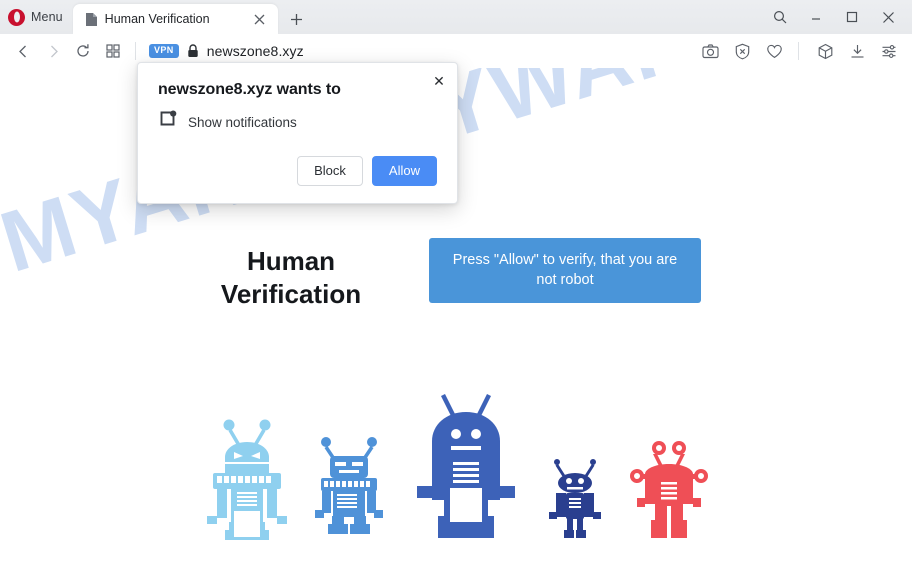 The width and height of the screenshot is (912, 582). I want to click on vpn-badge: VPN, so click(164, 51).